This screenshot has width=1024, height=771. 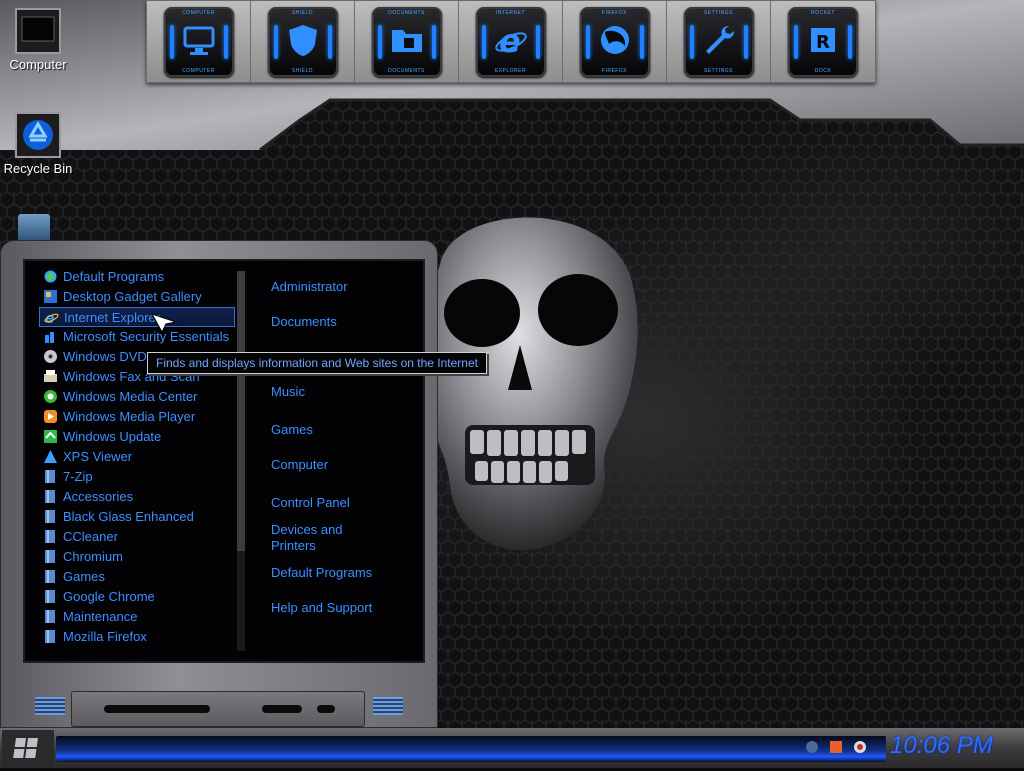 I want to click on shutdown-button, so click(x=282, y=709).